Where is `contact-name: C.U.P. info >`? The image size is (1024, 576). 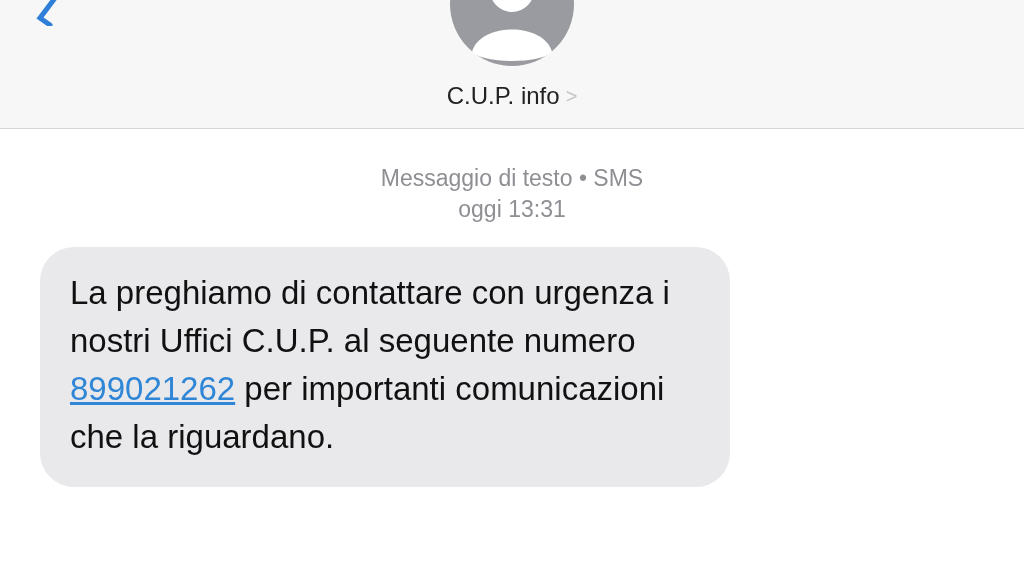 contact-name: C.U.P. info > is located at coordinates (512, 96).